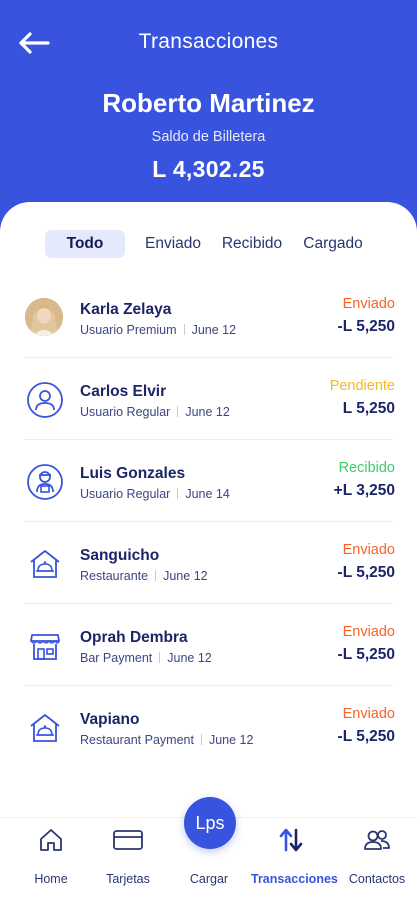 The image size is (417, 900). What do you see at coordinates (291, 840) in the screenshot?
I see `transfer-arrows-icon` at bounding box center [291, 840].